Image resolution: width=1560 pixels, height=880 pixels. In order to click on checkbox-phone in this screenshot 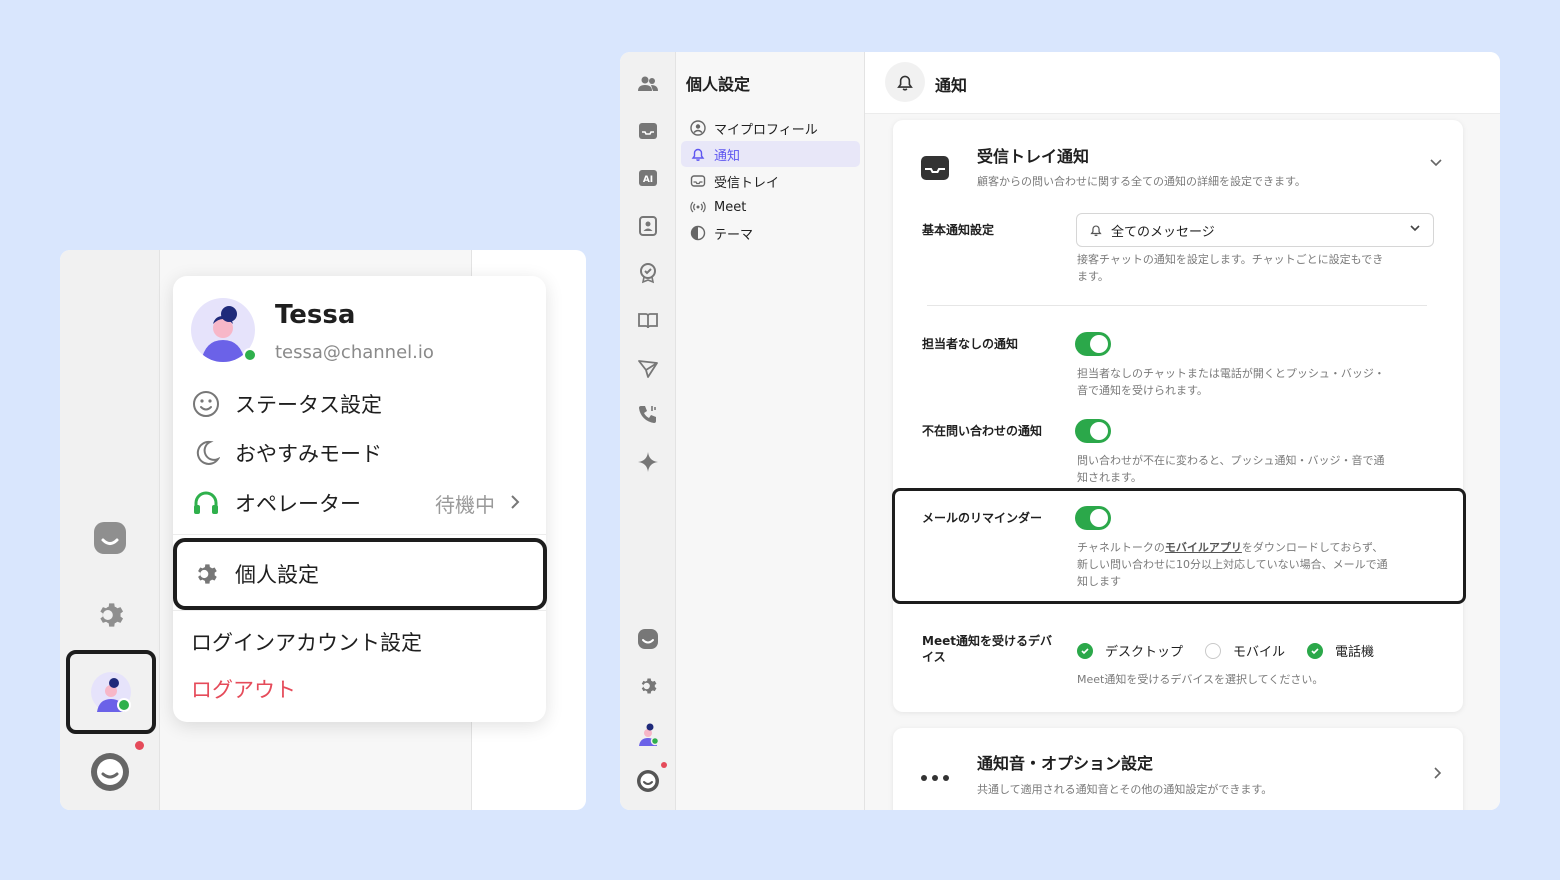, I will do `click(1315, 650)`.